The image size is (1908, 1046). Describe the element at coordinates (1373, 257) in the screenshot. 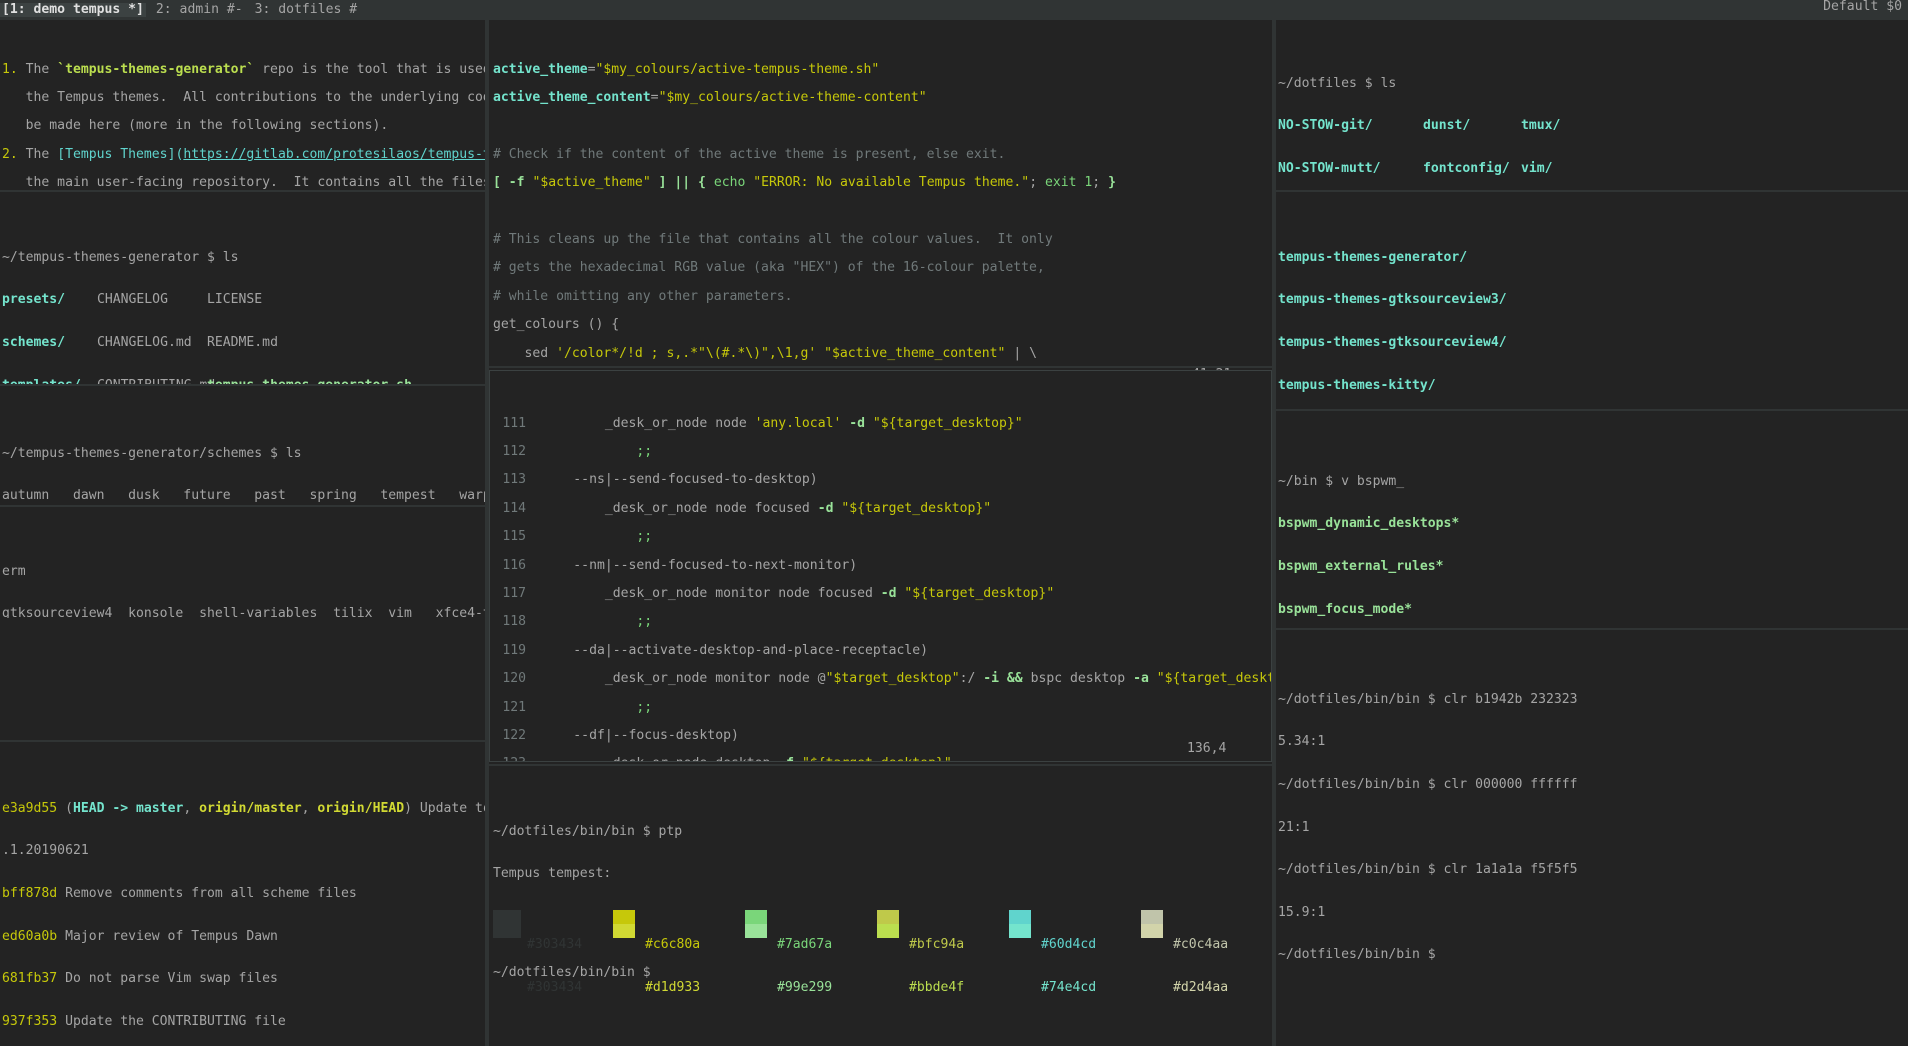

I see `ls-row: tempus-themes-generator/` at that location.